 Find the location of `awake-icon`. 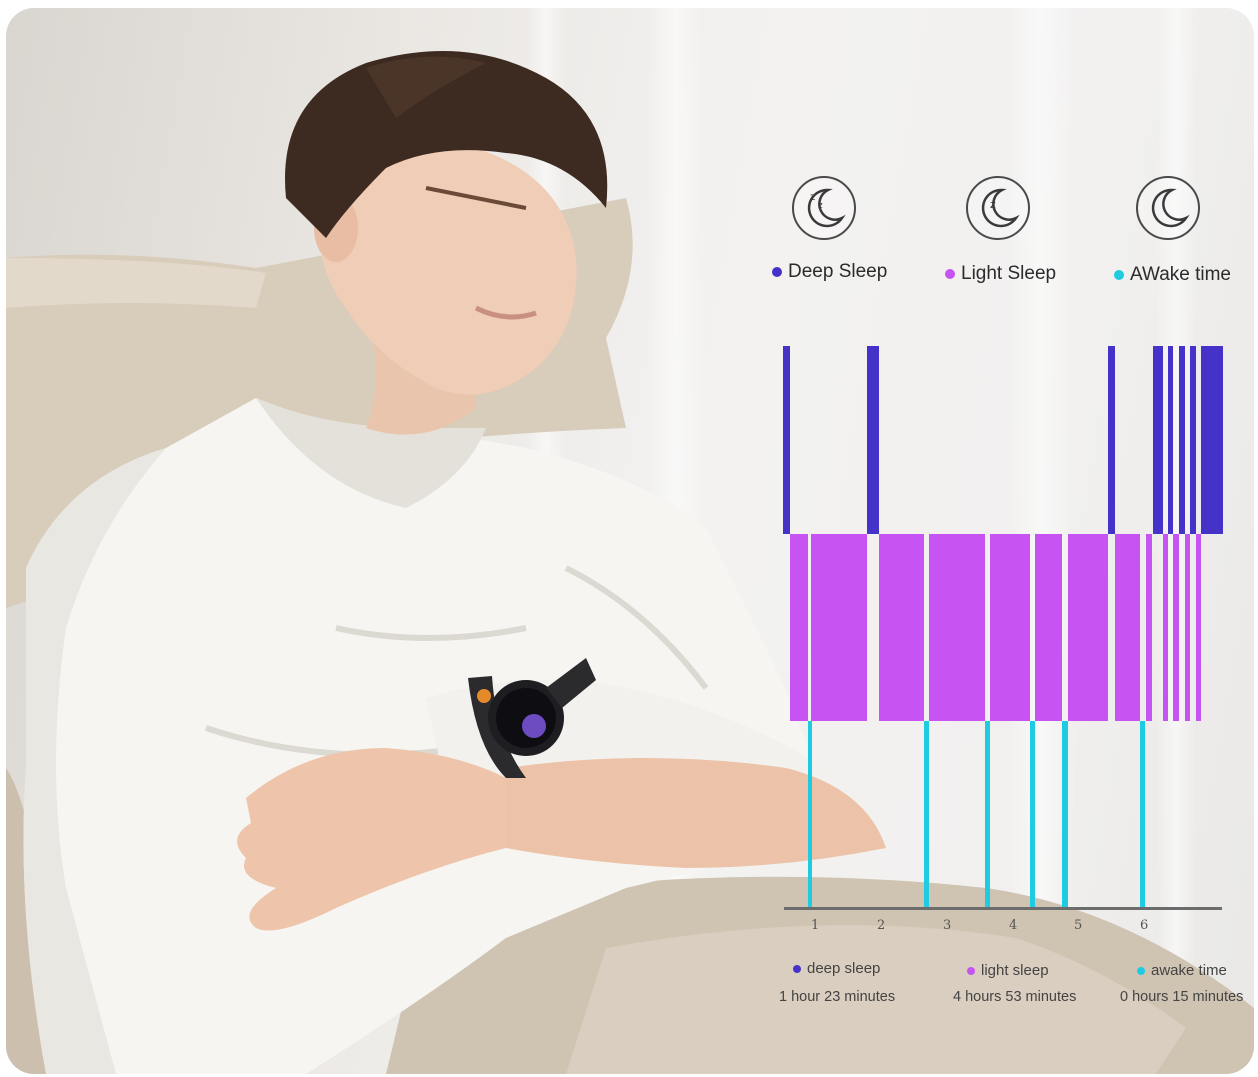

awake-icon is located at coordinates (1168, 208).